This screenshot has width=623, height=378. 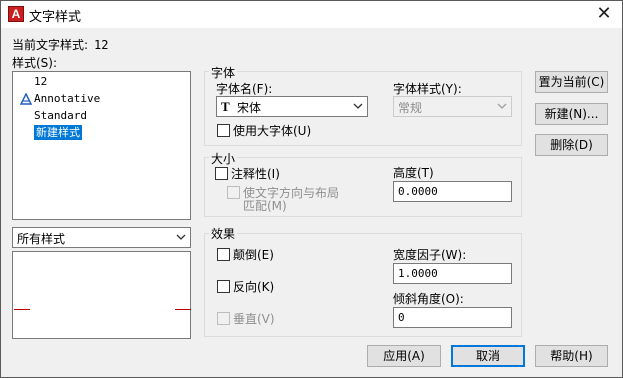 I want to click on oblique-angle-input: 0, so click(x=452, y=317).